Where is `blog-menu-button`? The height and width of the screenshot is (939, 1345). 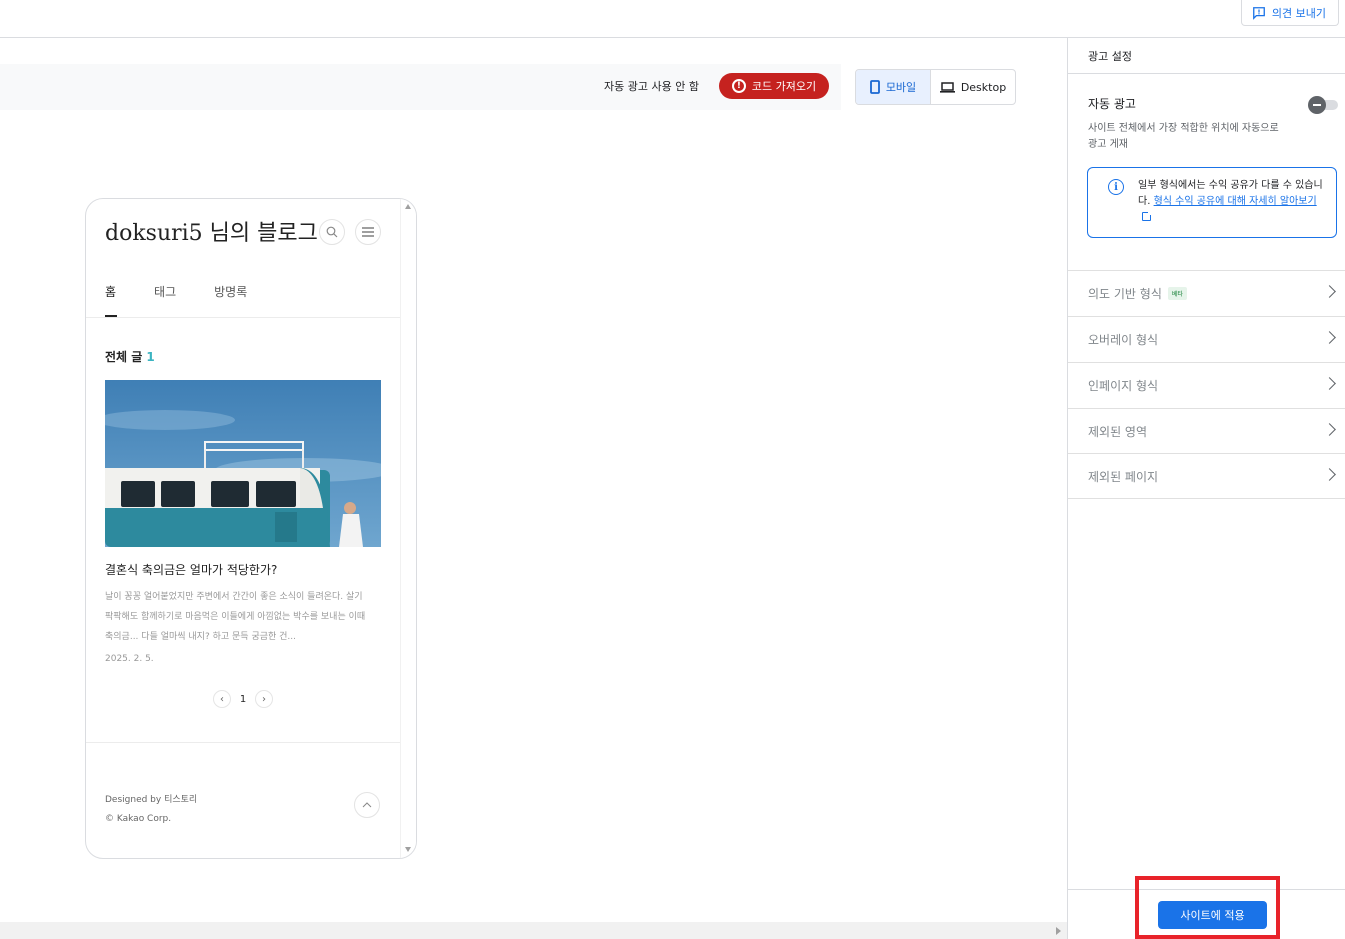 blog-menu-button is located at coordinates (368, 232).